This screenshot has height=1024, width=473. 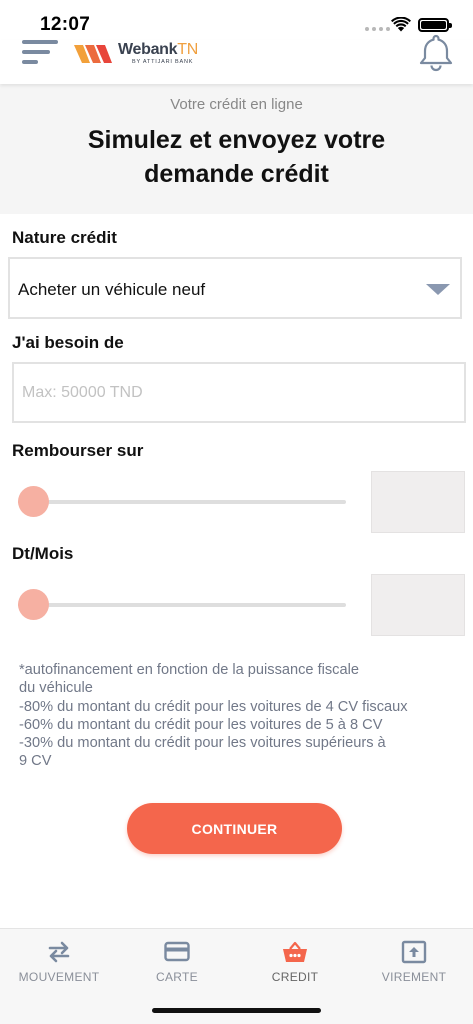 I want to click on tab-label: VIREMENT, so click(x=414, y=977).